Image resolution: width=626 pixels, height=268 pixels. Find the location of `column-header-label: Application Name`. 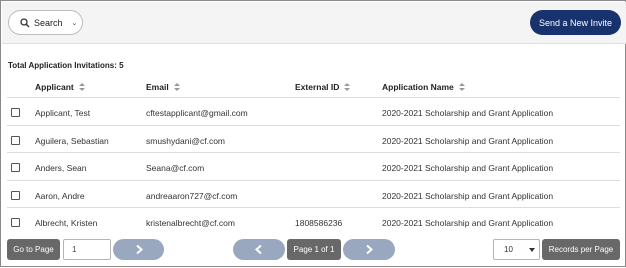

column-header-label: Application Name is located at coordinates (418, 87).